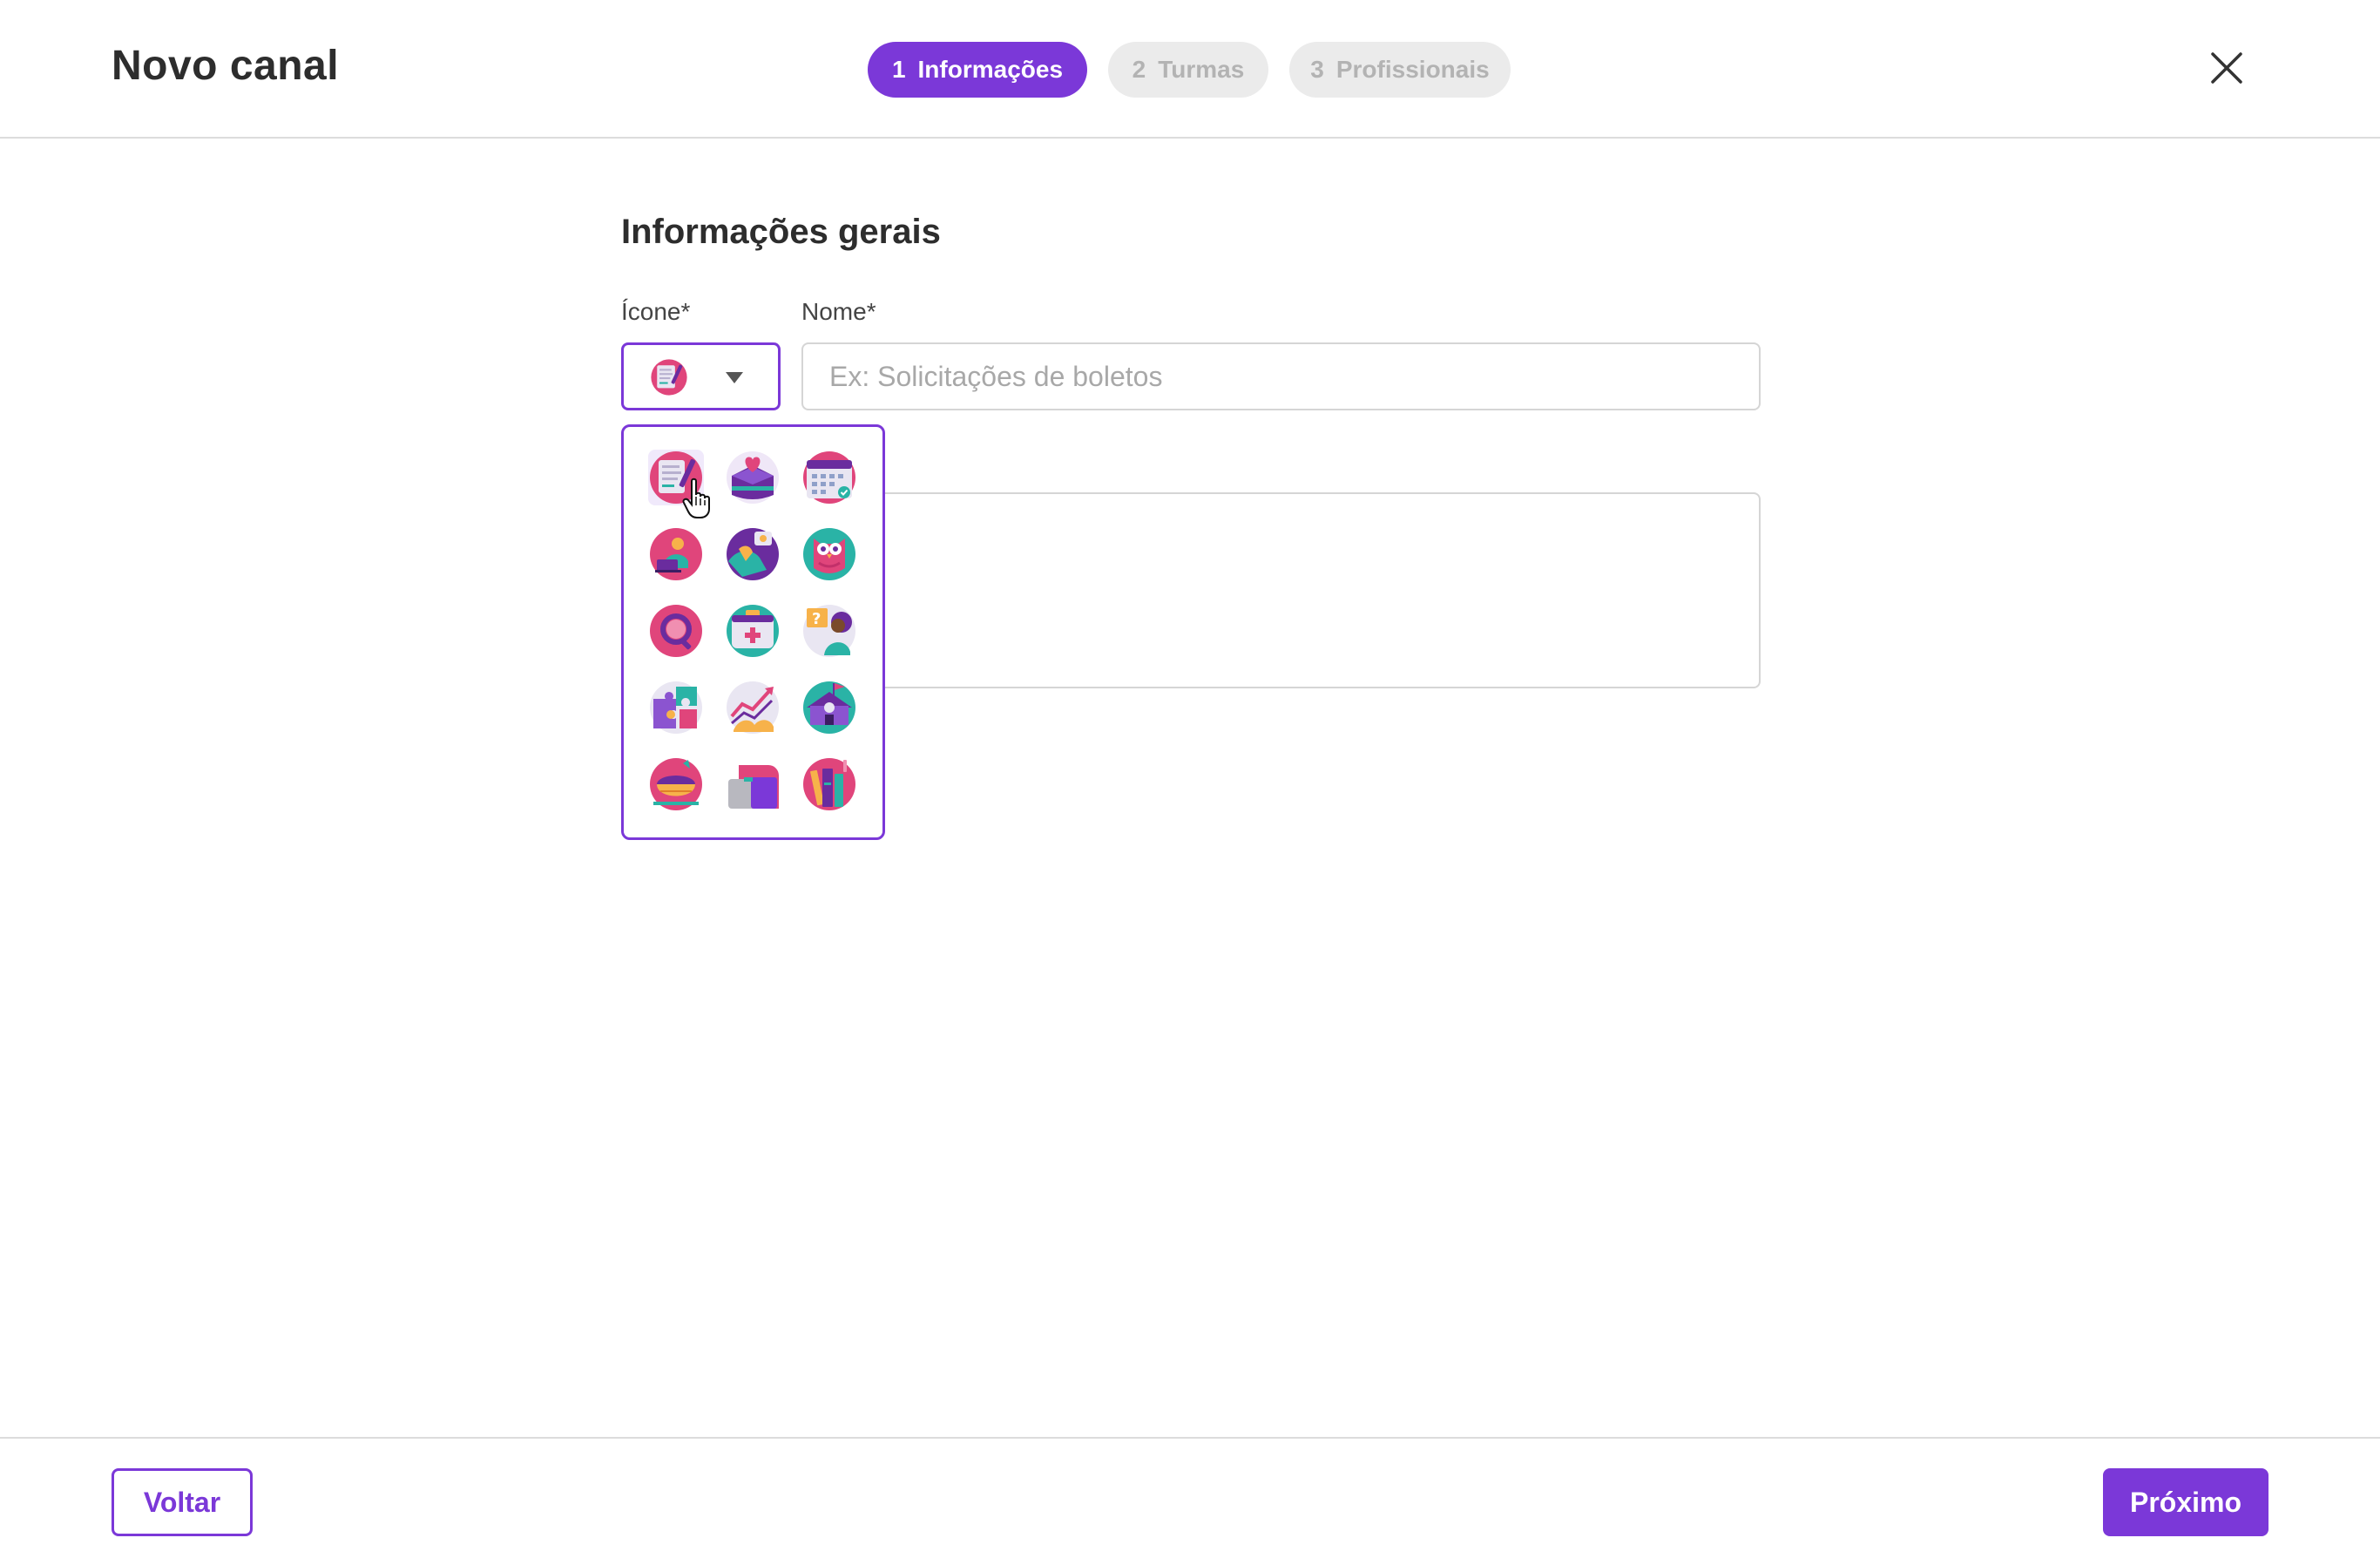  I want to click on icon-field-label: Ícone*, so click(656, 311).